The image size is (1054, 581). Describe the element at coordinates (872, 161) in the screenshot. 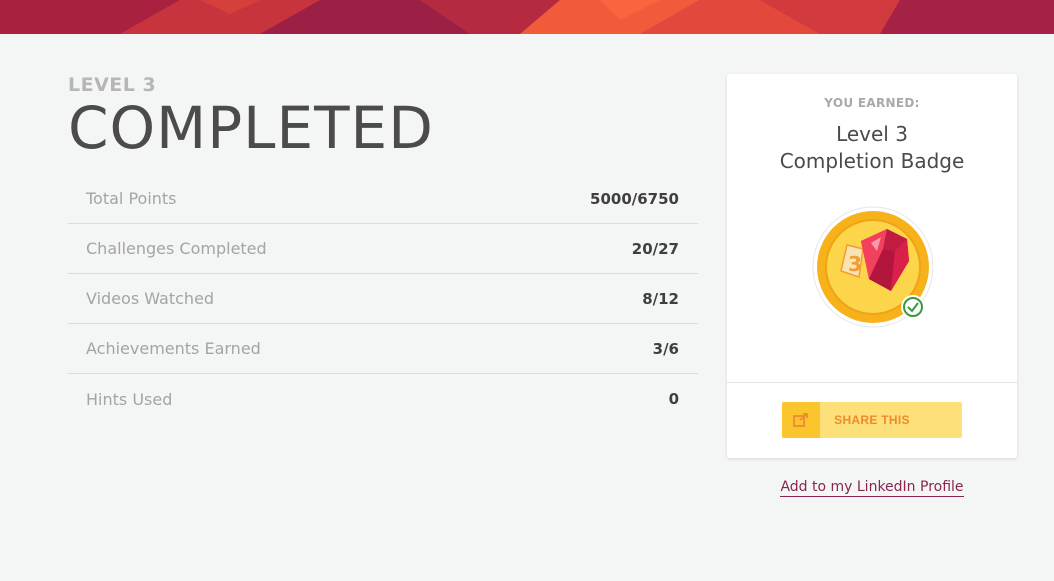

I see `badge-title-line2: Completion Badge` at that location.